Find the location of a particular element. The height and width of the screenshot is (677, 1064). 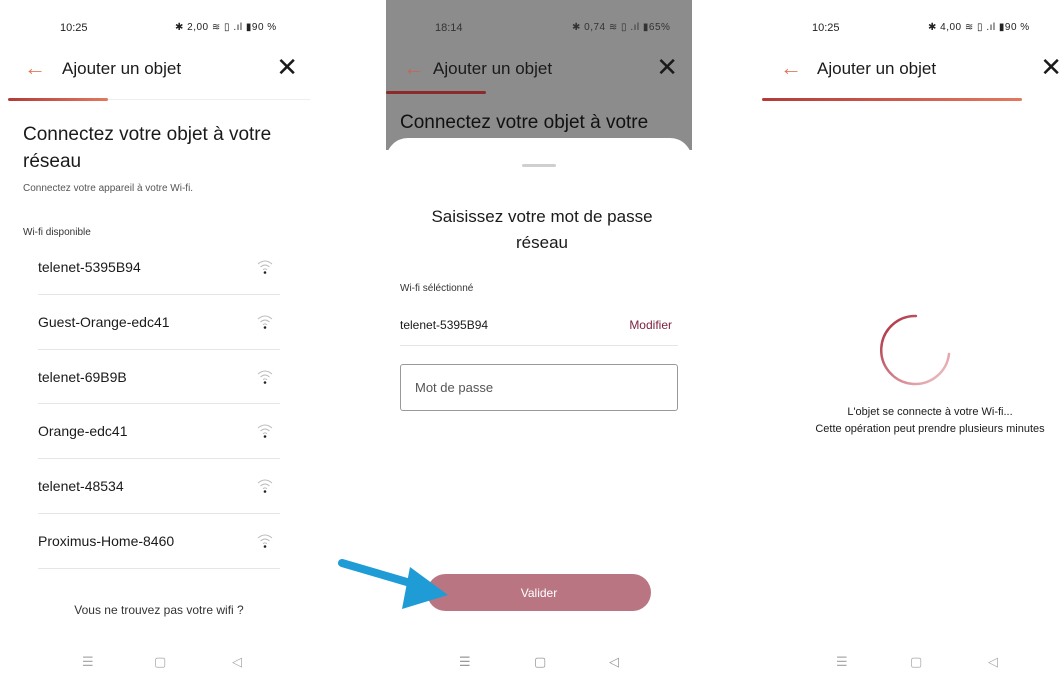

wifi-network-name: telenet-69B9B is located at coordinates (82, 376).